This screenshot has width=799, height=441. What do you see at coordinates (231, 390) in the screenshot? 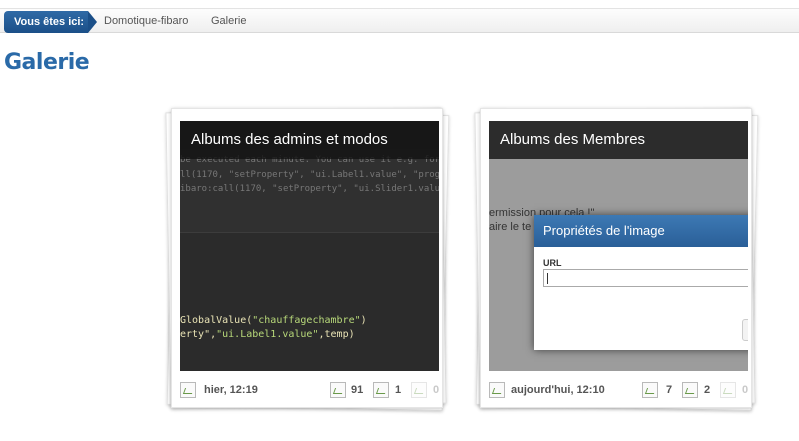
I see `album-date: hier, 12:19` at bounding box center [231, 390].